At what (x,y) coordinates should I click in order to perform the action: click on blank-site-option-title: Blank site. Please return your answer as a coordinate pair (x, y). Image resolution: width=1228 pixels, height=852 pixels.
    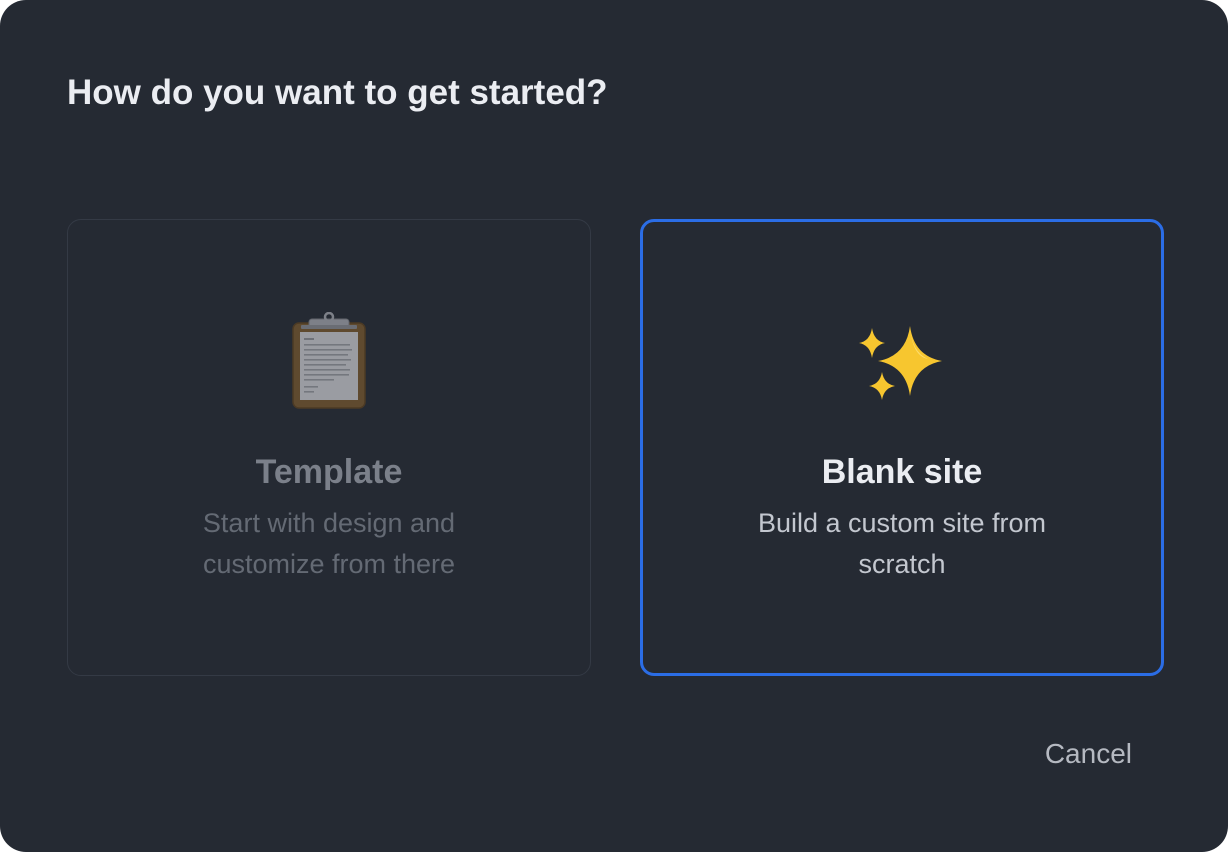
    Looking at the image, I should click on (902, 472).